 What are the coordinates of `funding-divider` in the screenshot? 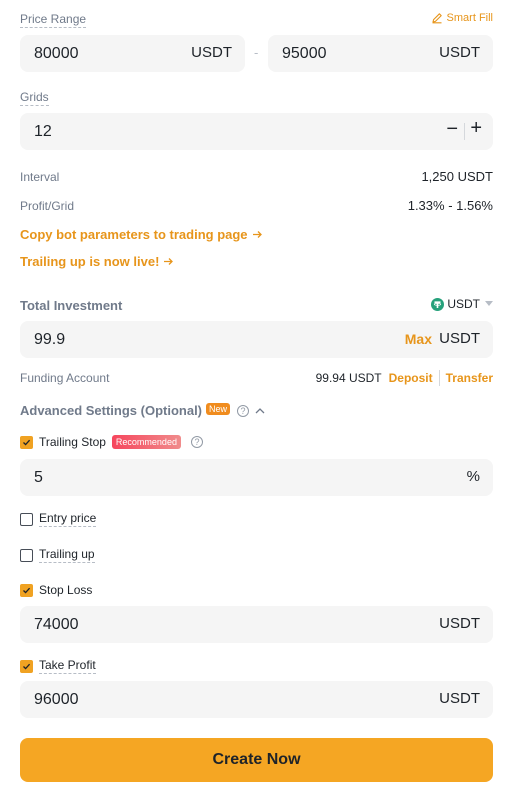 It's located at (439, 378).